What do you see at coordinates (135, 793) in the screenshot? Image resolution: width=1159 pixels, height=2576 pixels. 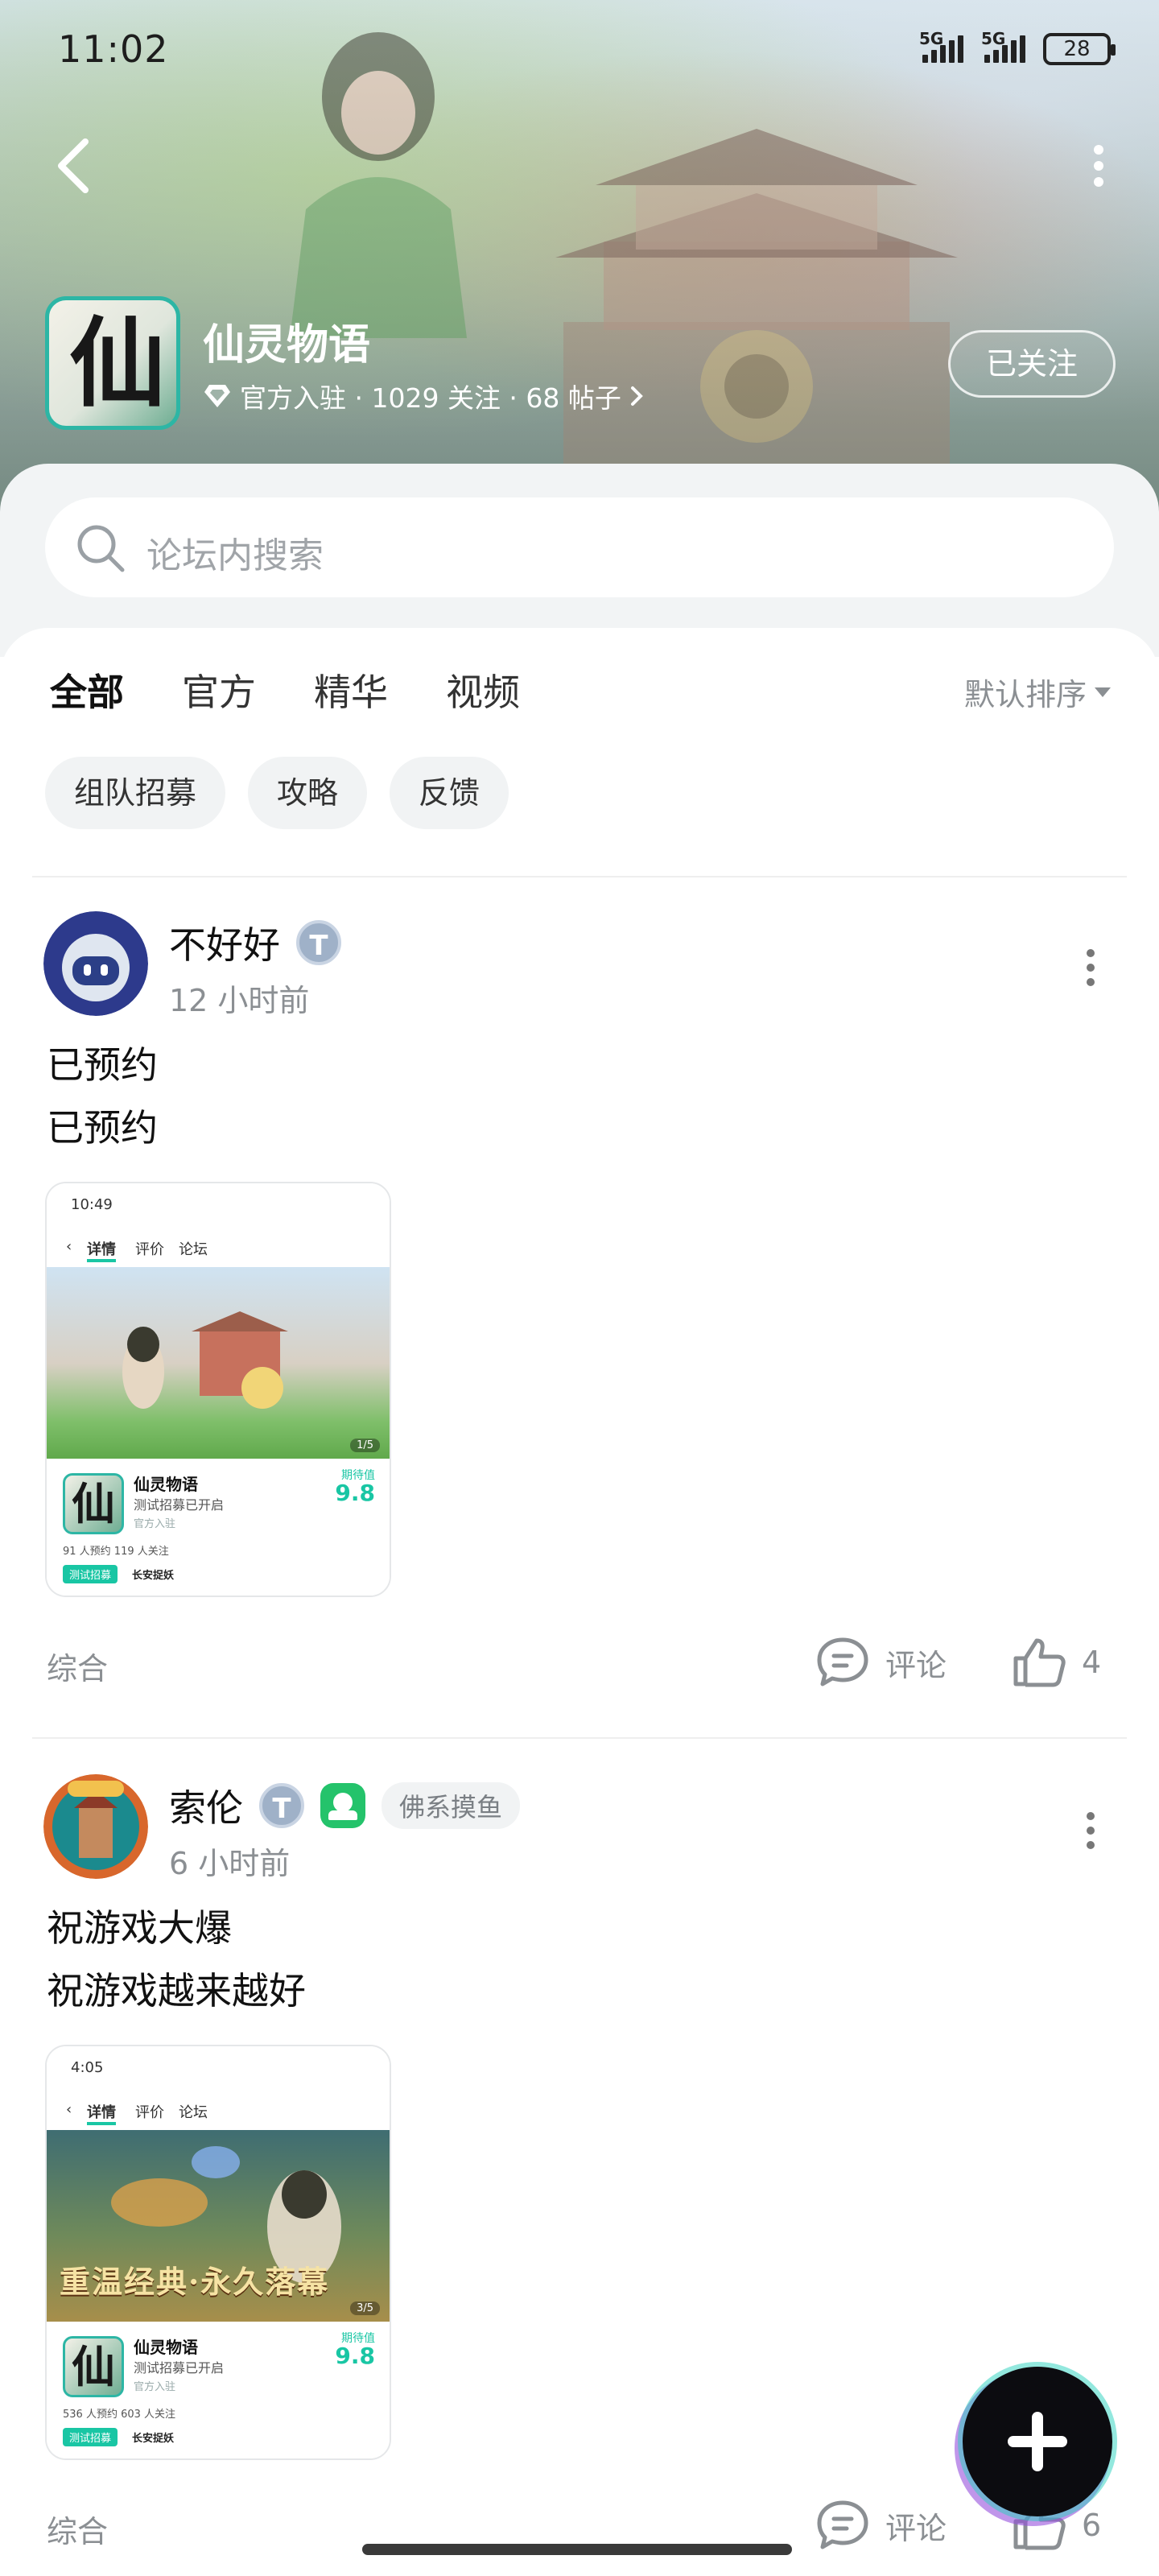 I see `chip-team-recruit: 组队招募` at bounding box center [135, 793].